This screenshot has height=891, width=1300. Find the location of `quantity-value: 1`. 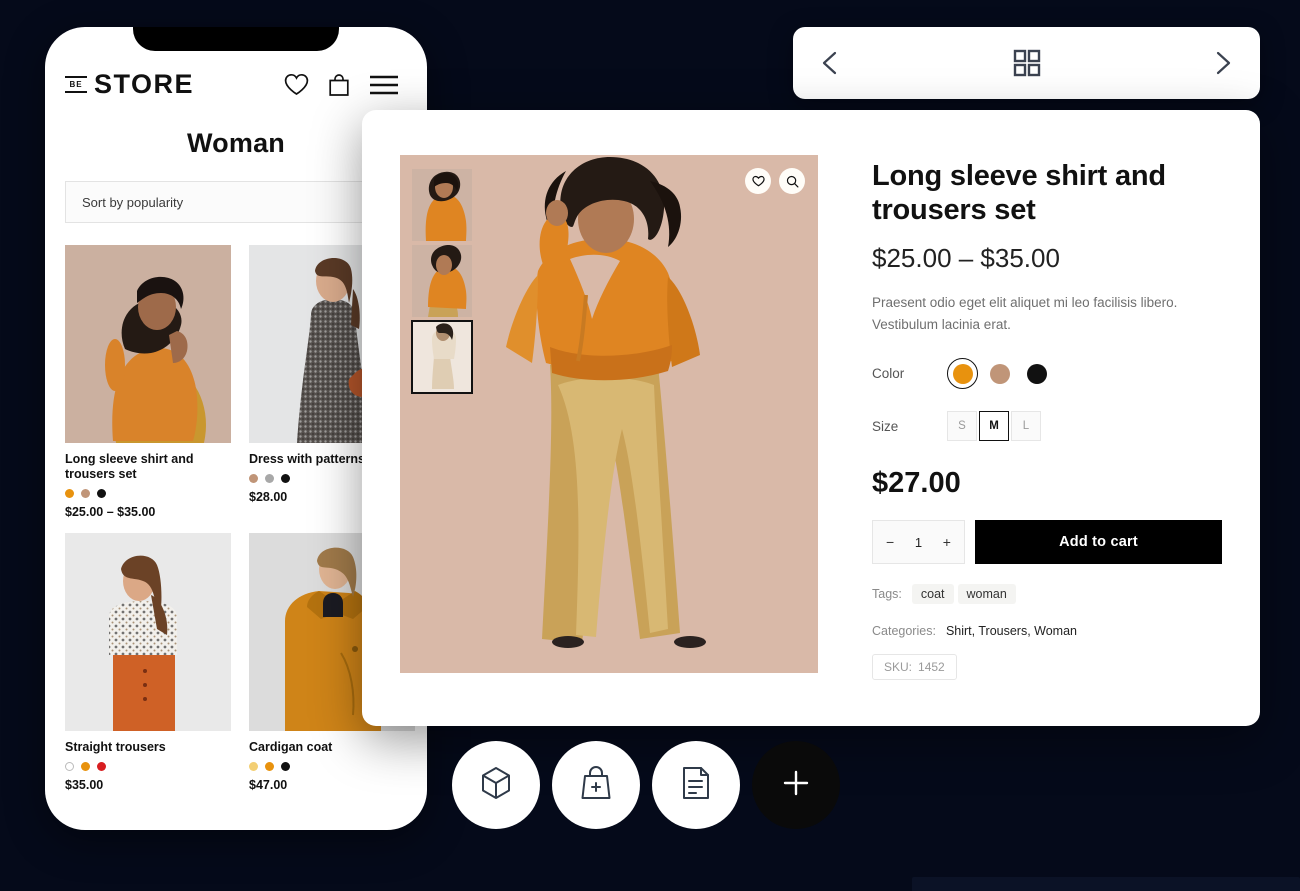

quantity-value: 1 is located at coordinates (918, 542).